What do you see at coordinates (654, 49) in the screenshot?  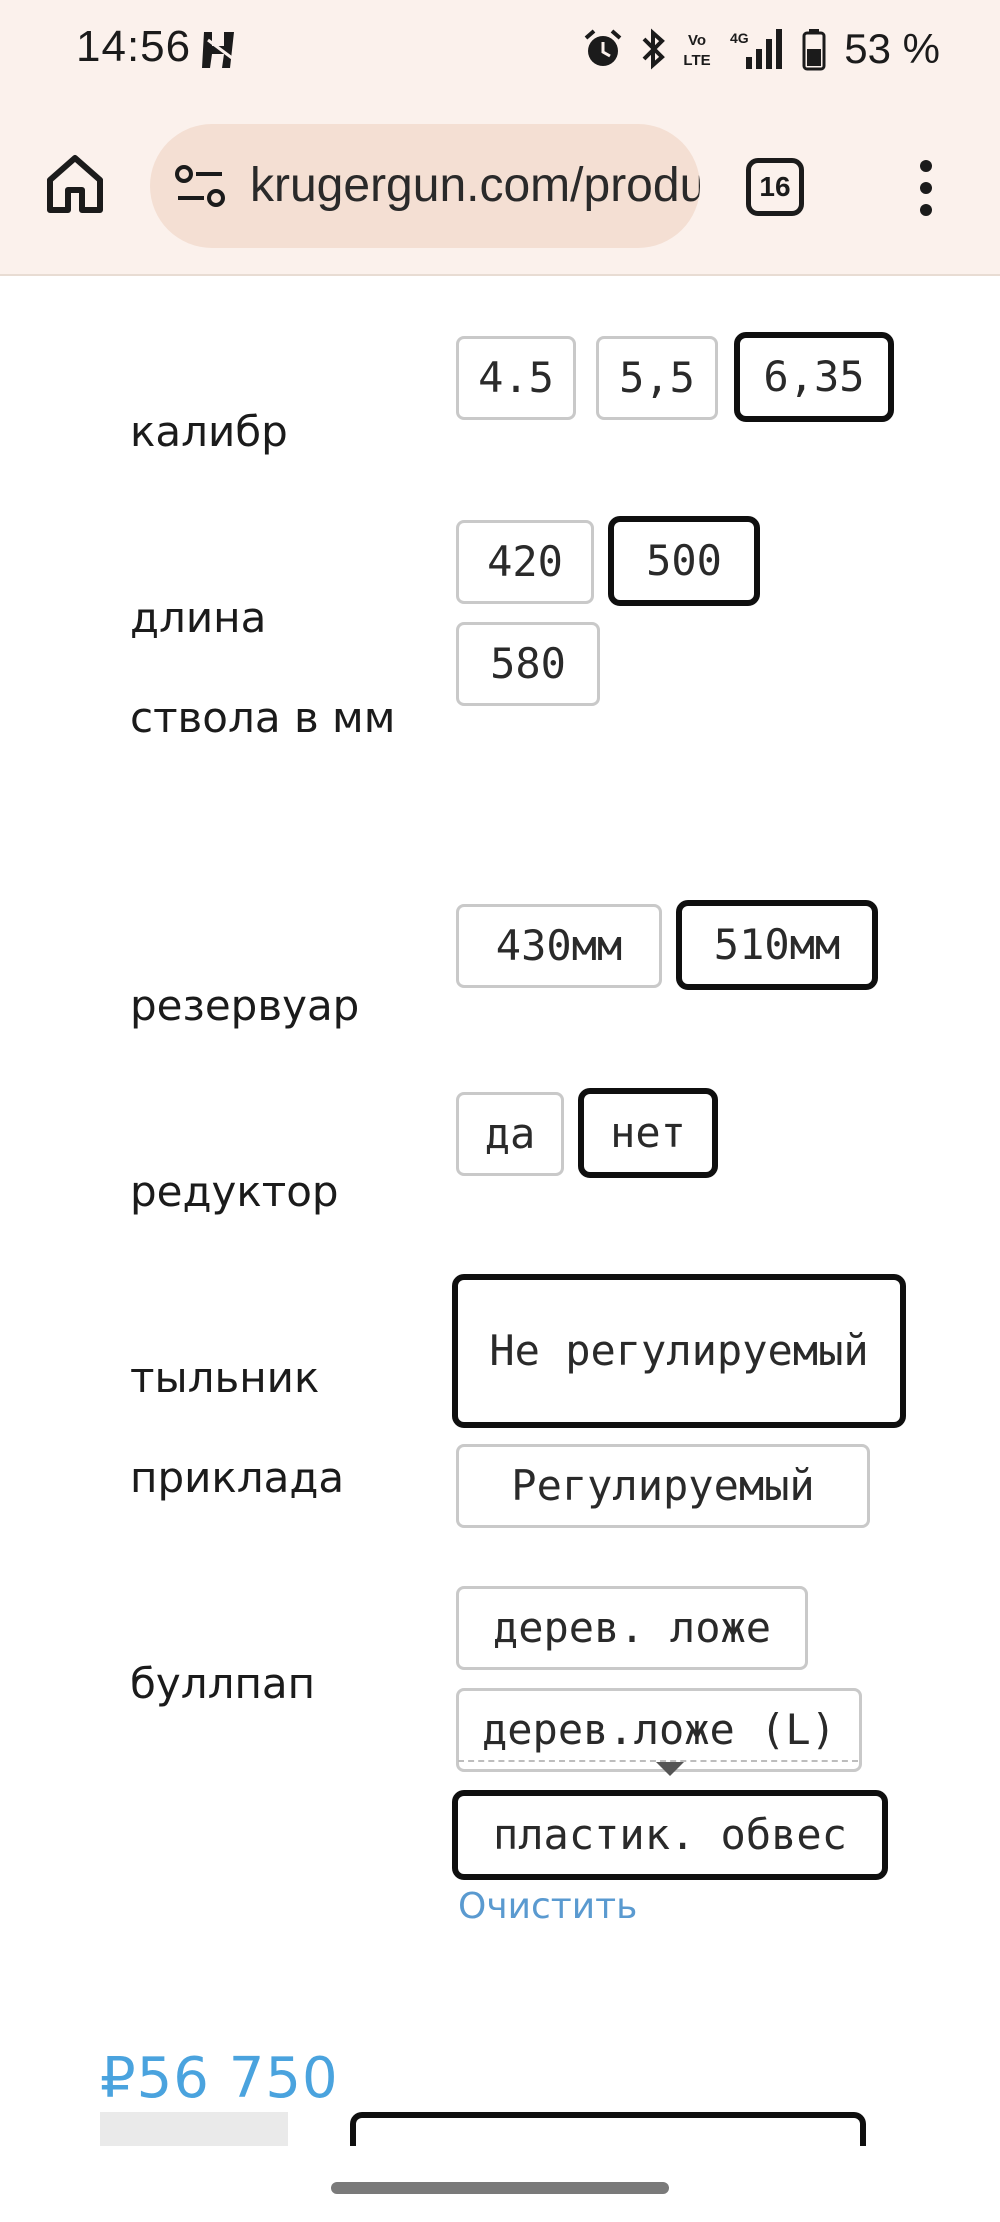 I see `bluetooth-icon` at bounding box center [654, 49].